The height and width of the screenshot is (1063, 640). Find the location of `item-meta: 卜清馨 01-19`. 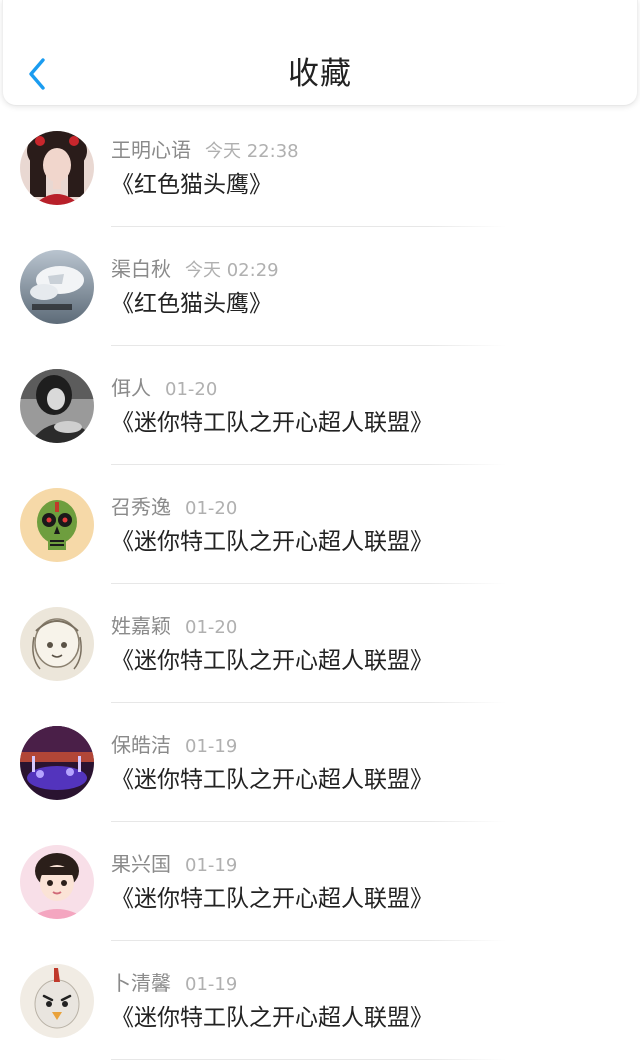

item-meta: 卜清馨 01-19 is located at coordinates (174, 983).